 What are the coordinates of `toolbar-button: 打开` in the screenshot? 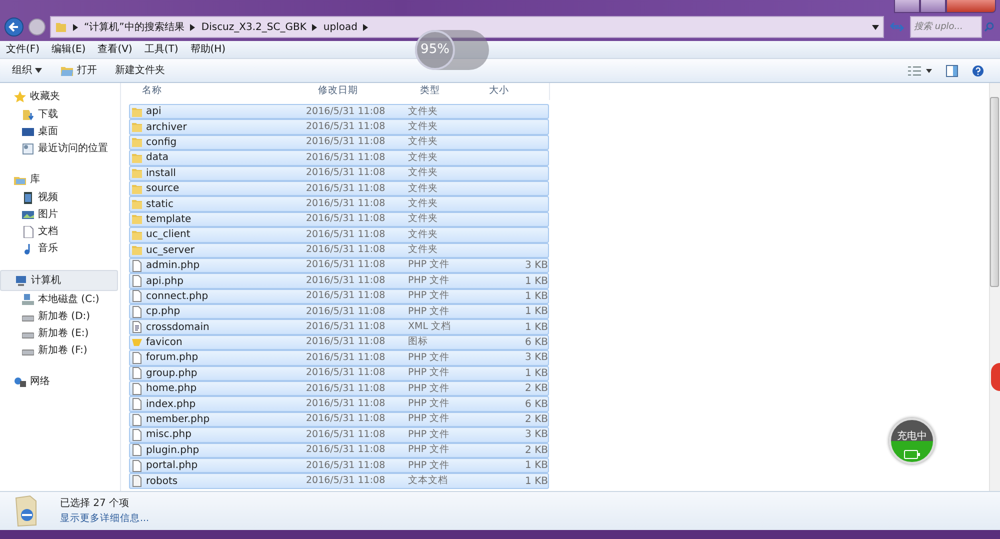 It's located at (78, 70).